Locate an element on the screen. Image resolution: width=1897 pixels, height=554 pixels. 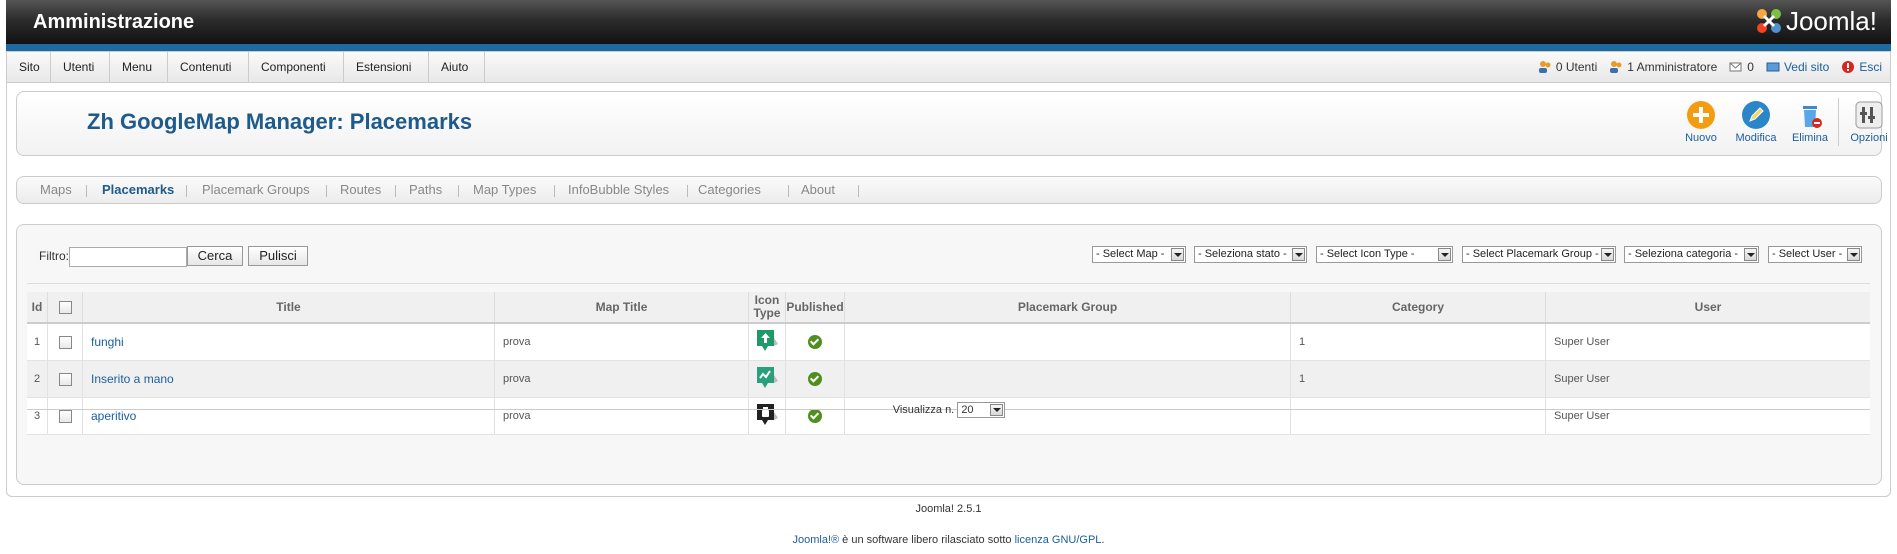
pagination-label: Visualizza n. is located at coordinates (923, 409).